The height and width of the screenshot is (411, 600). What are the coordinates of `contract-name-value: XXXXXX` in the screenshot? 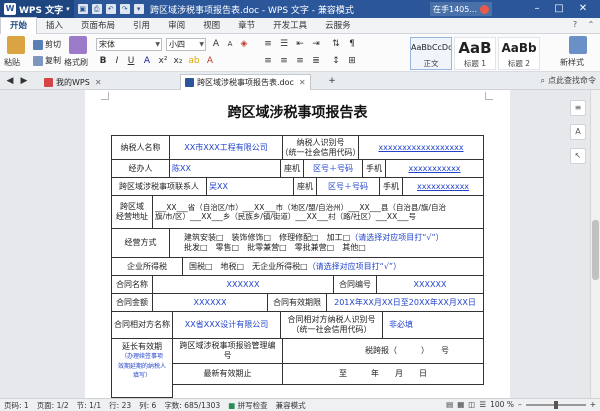 It's located at (243, 284).